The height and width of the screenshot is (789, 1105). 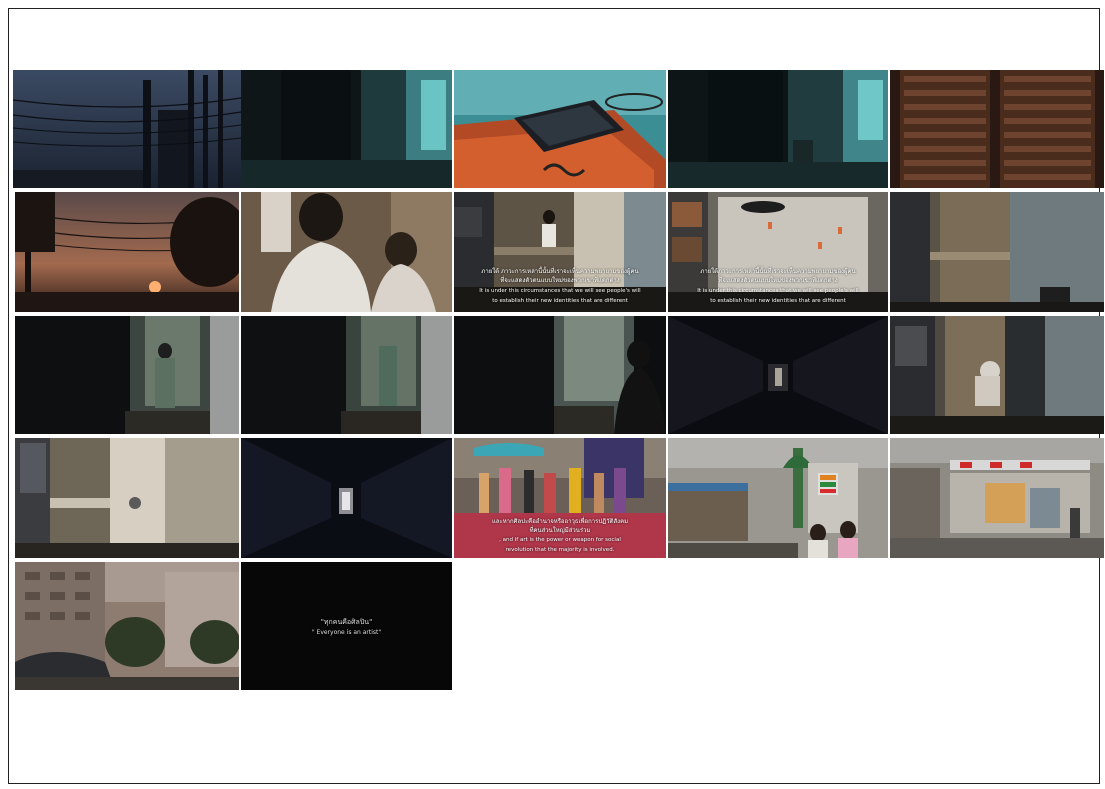 I want to click on dark-door-plants-image, so click(x=346, y=375).